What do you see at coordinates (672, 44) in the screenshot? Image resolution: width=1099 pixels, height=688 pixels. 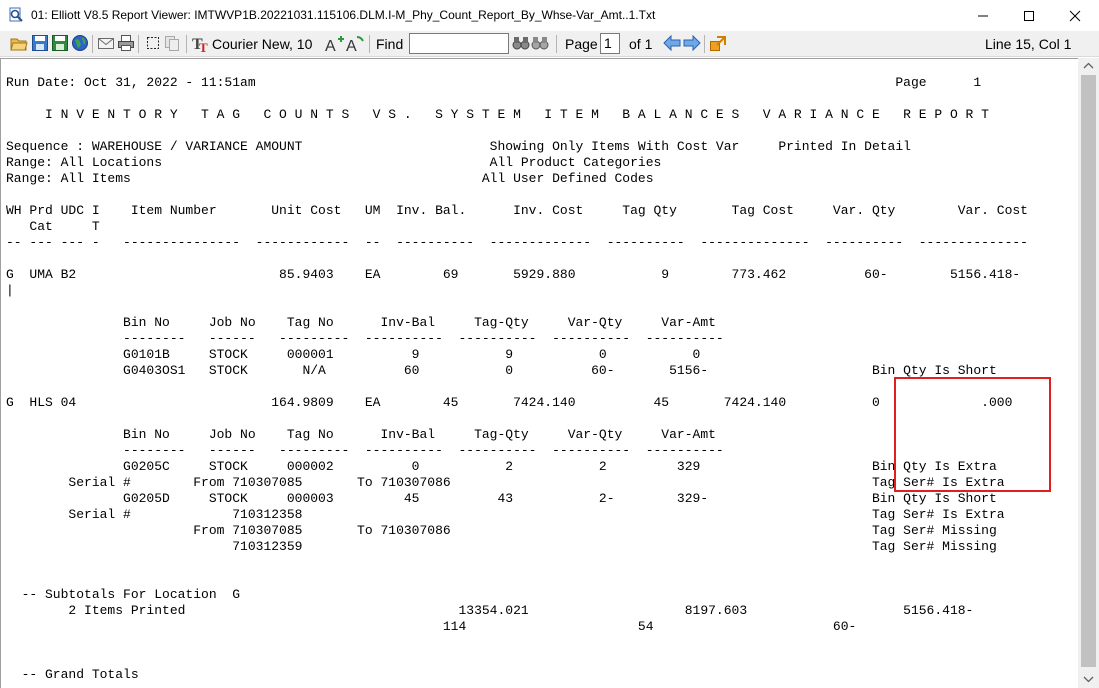 I see `previous-page-arrow-icon` at bounding box center [672, 44].